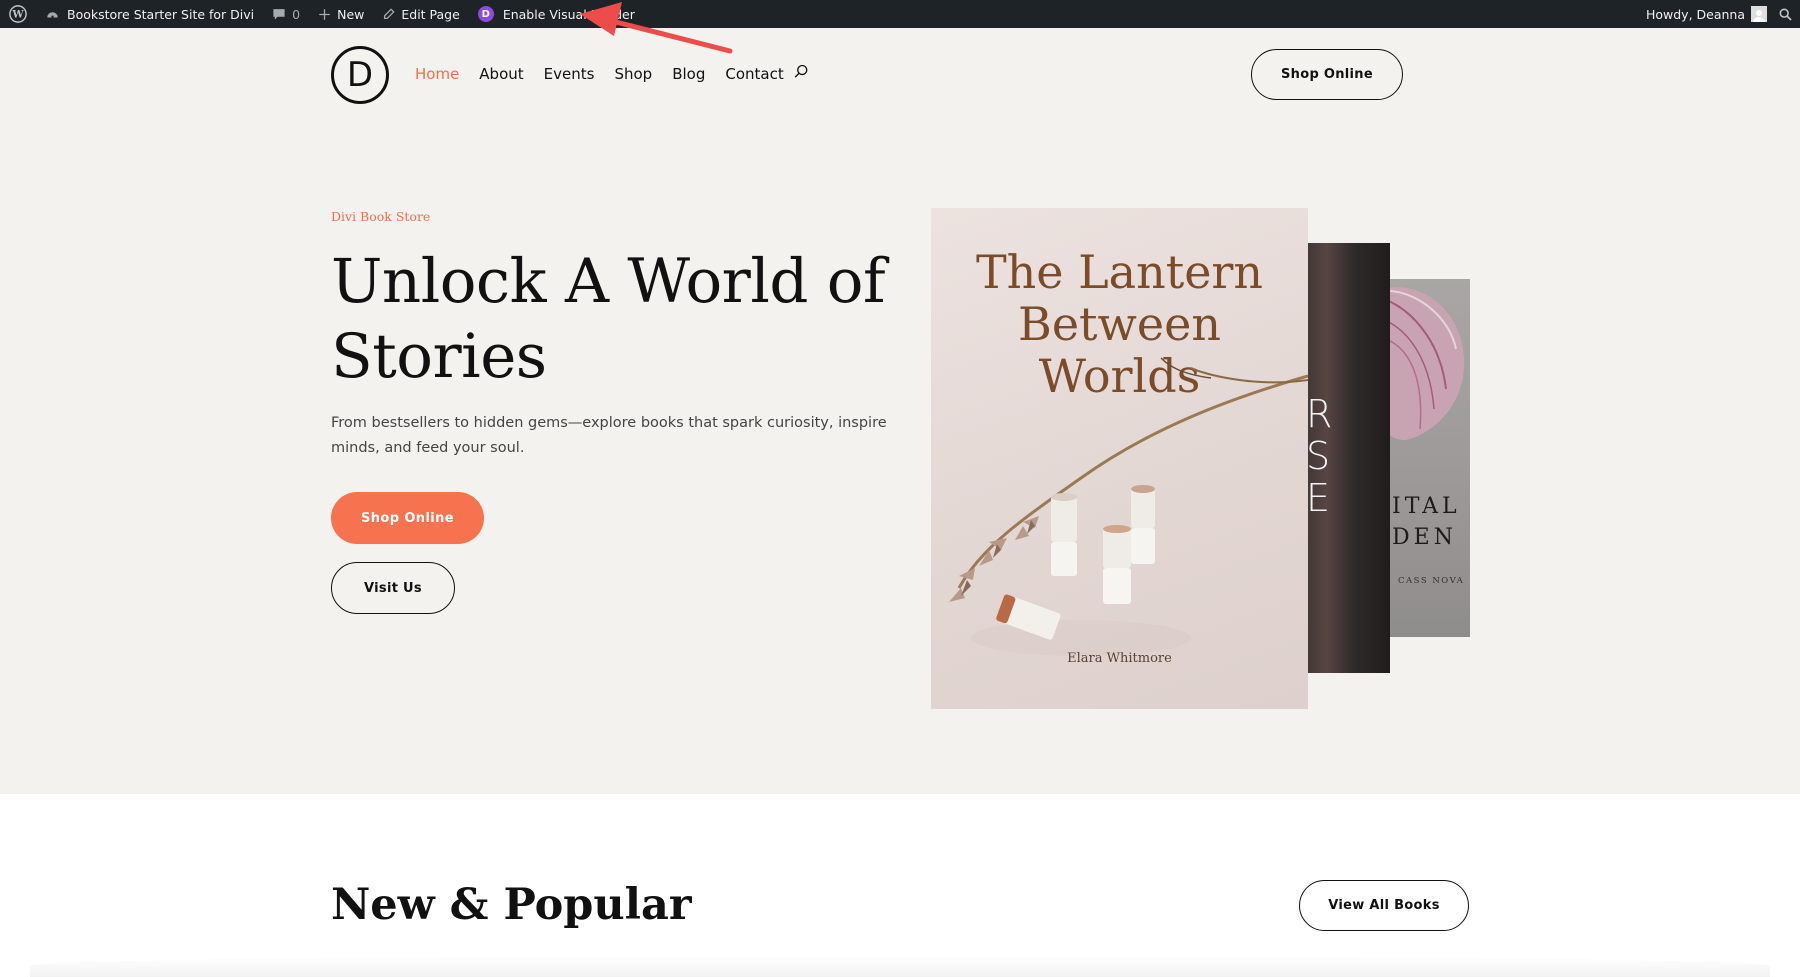 The height and width of the screenshot is (977, 1800). I want to click on annotation-arrow-icon, so click(656, 28).